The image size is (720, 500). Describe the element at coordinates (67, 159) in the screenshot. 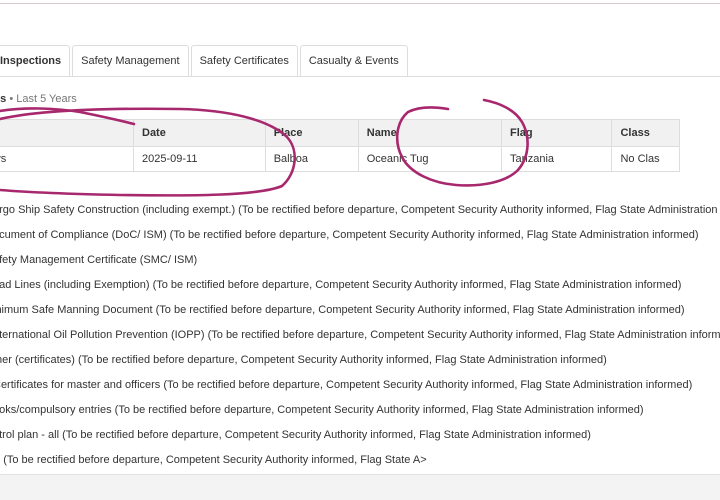

I see `cell-detention: of Days` at that location.